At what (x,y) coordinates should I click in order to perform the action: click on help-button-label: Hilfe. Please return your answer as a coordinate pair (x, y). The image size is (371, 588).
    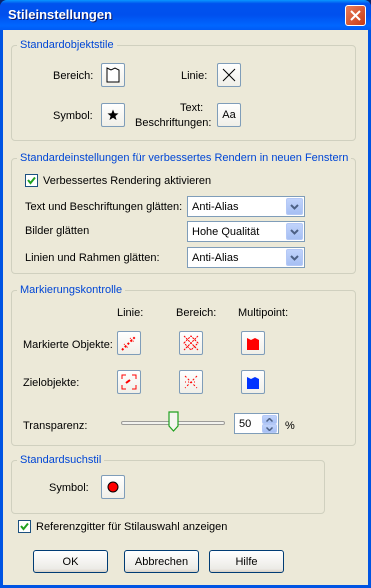
    Looking at the image, I should click on (246, 561).